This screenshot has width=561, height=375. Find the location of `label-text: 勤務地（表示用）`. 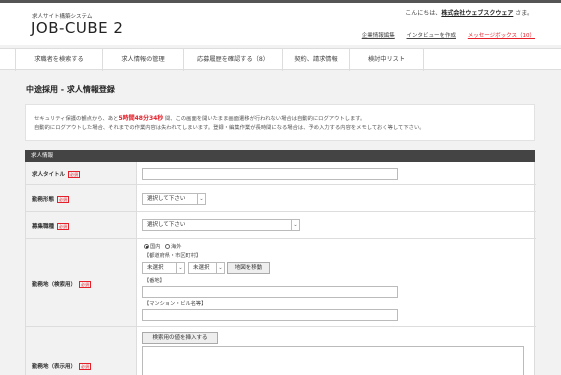

label-text: 勤務地（表示用） is located at coordinates (54, 367).